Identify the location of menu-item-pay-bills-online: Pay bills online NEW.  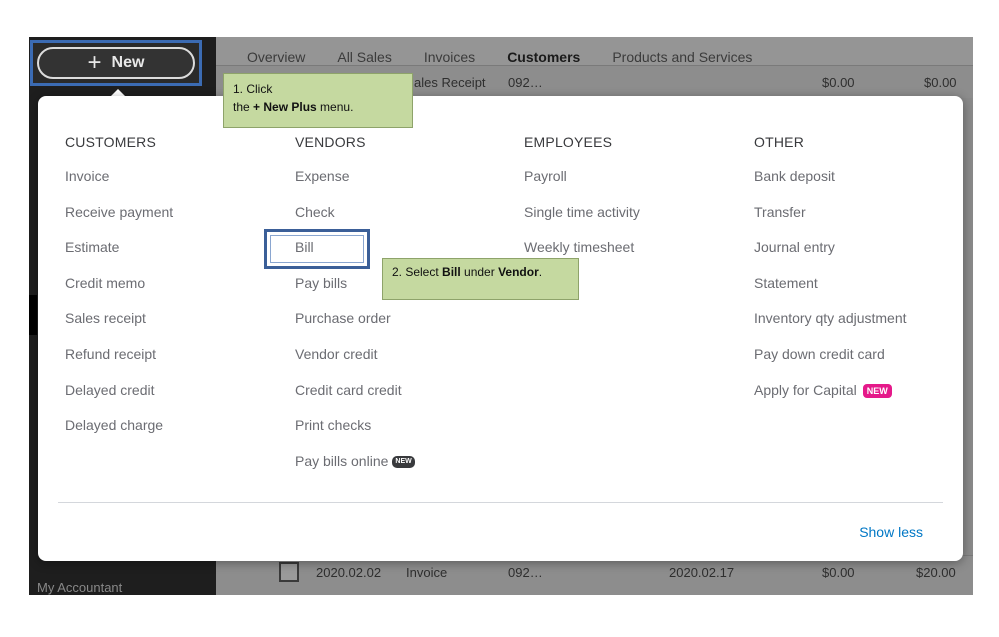
(355, 469).